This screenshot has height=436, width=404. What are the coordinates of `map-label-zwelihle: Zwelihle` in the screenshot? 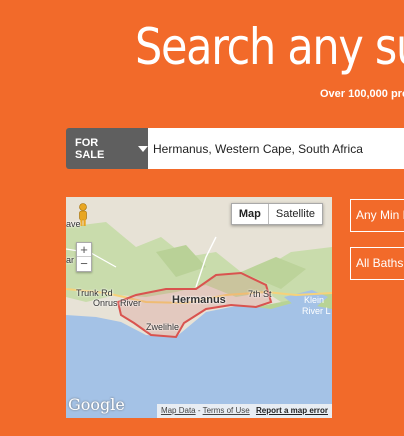 It's located at (163, 327).